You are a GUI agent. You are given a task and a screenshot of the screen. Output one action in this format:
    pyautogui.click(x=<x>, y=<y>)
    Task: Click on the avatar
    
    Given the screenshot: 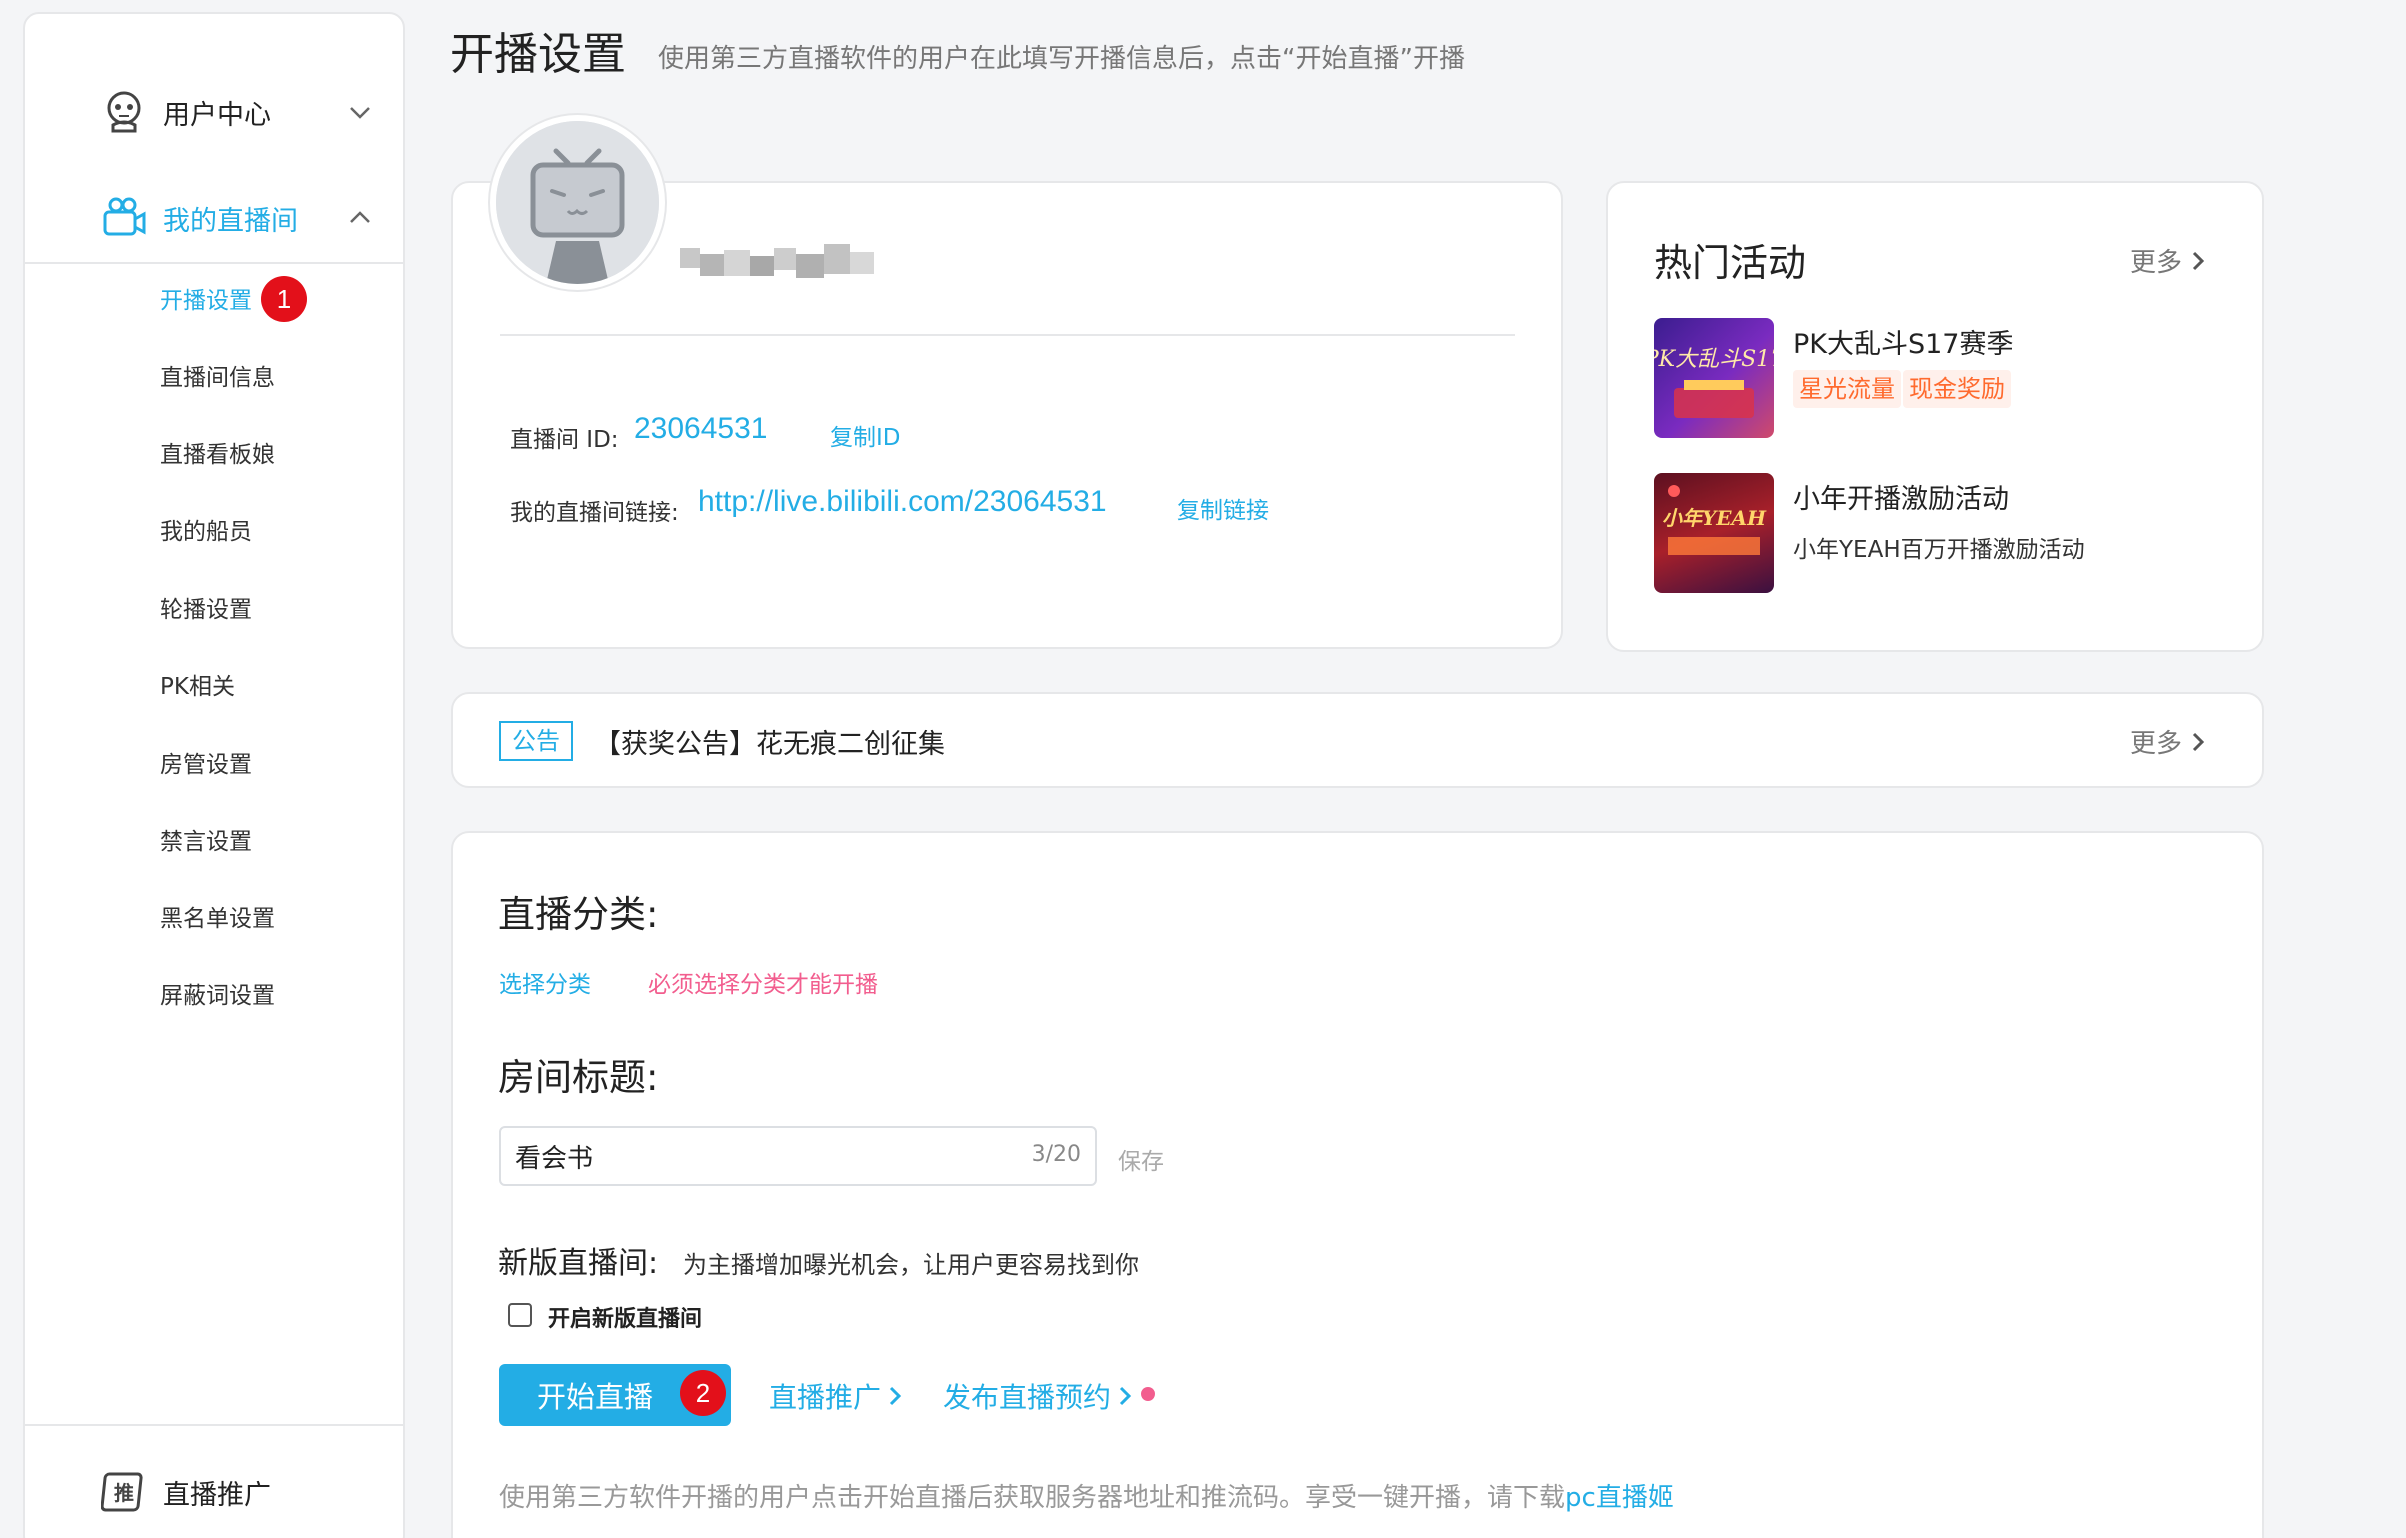 What is the action you would take?
    pyautogui.click(x=577, y=202)
    